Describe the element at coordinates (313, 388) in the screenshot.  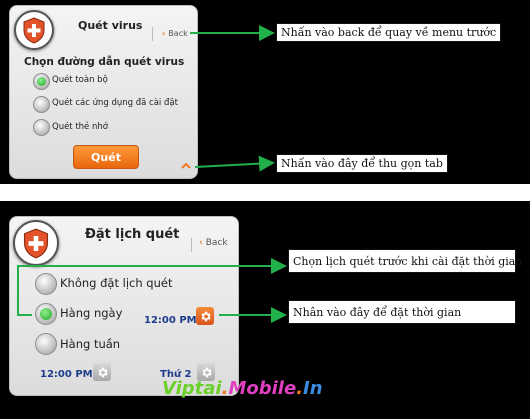
I see `watermark-part: In` at that location.